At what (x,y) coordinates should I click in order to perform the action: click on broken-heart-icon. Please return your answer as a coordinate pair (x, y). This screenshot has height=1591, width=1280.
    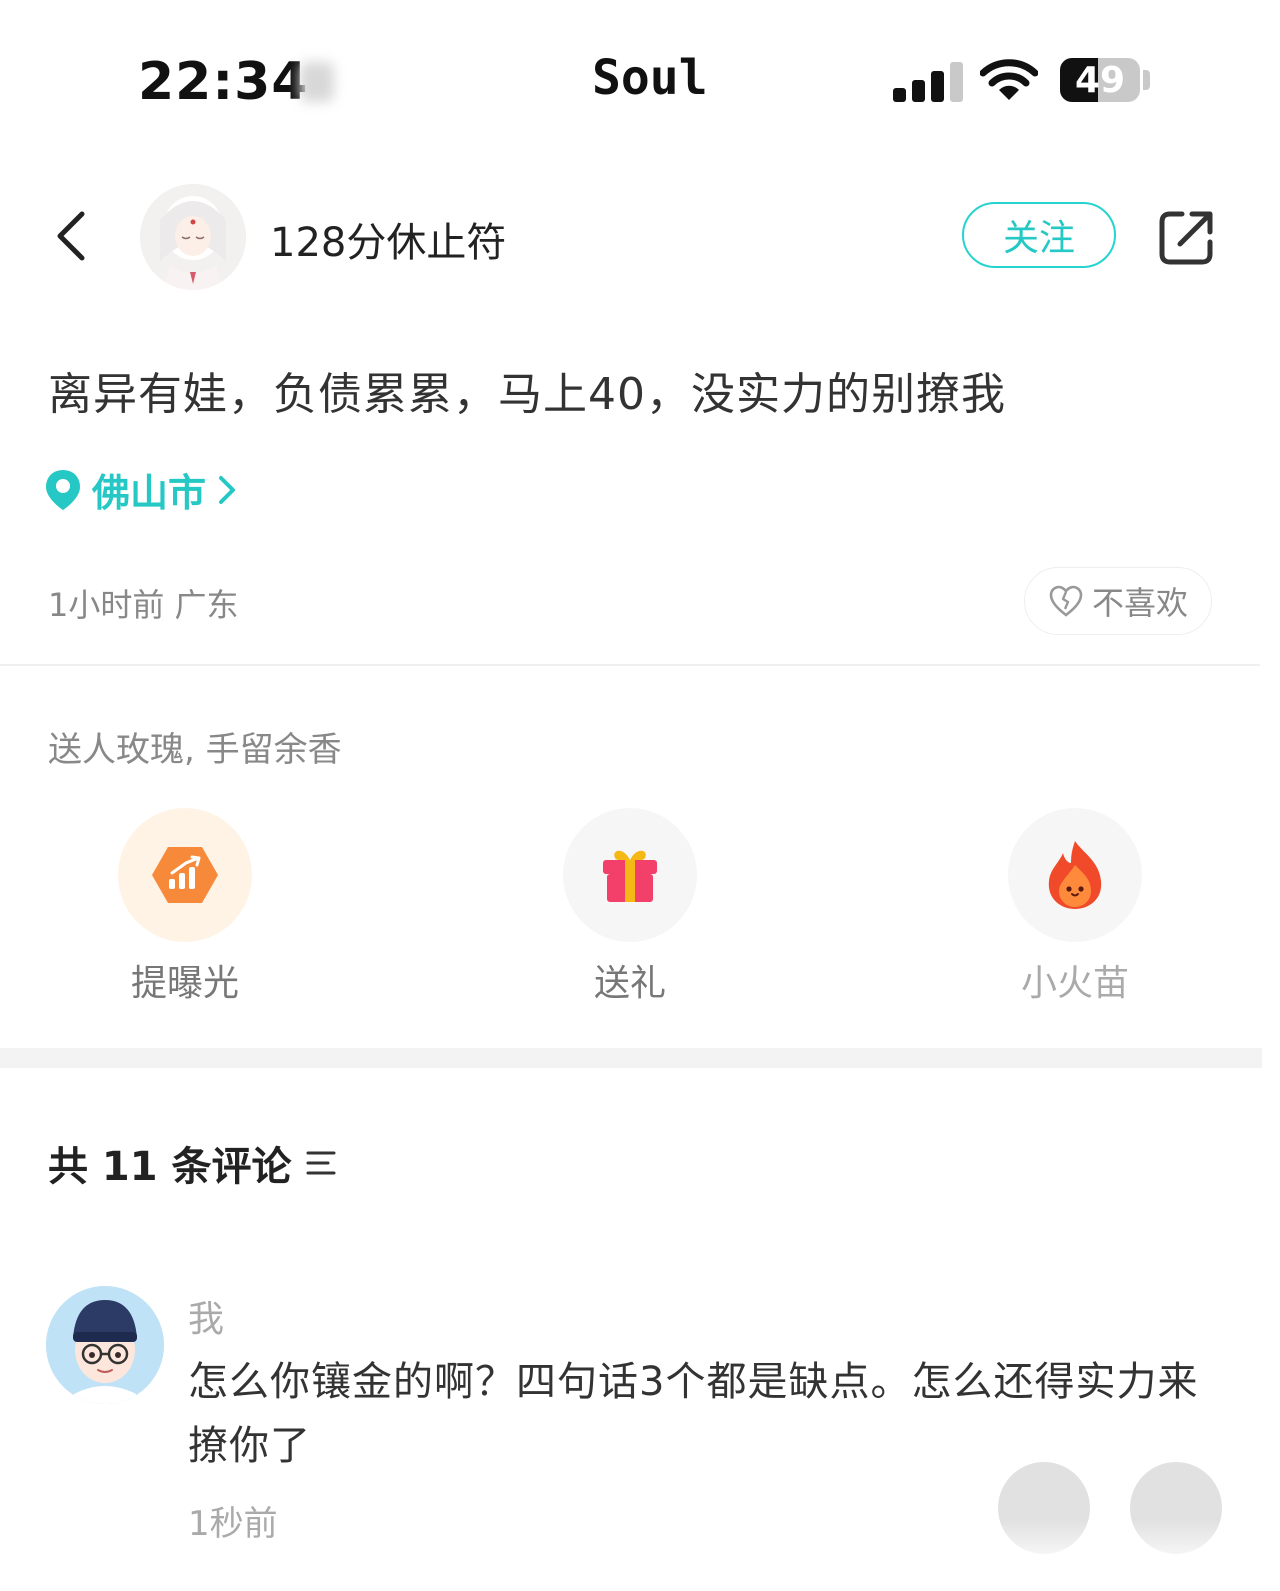
    Looking at the image, I should click on (1066, 601).